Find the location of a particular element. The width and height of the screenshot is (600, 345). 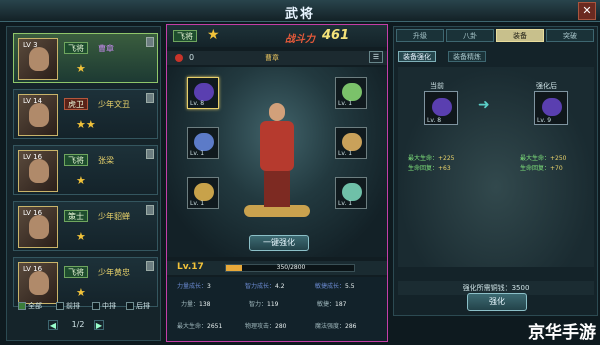

window-title-bar: 武将 ✕ is located at coordinates (300, 11).